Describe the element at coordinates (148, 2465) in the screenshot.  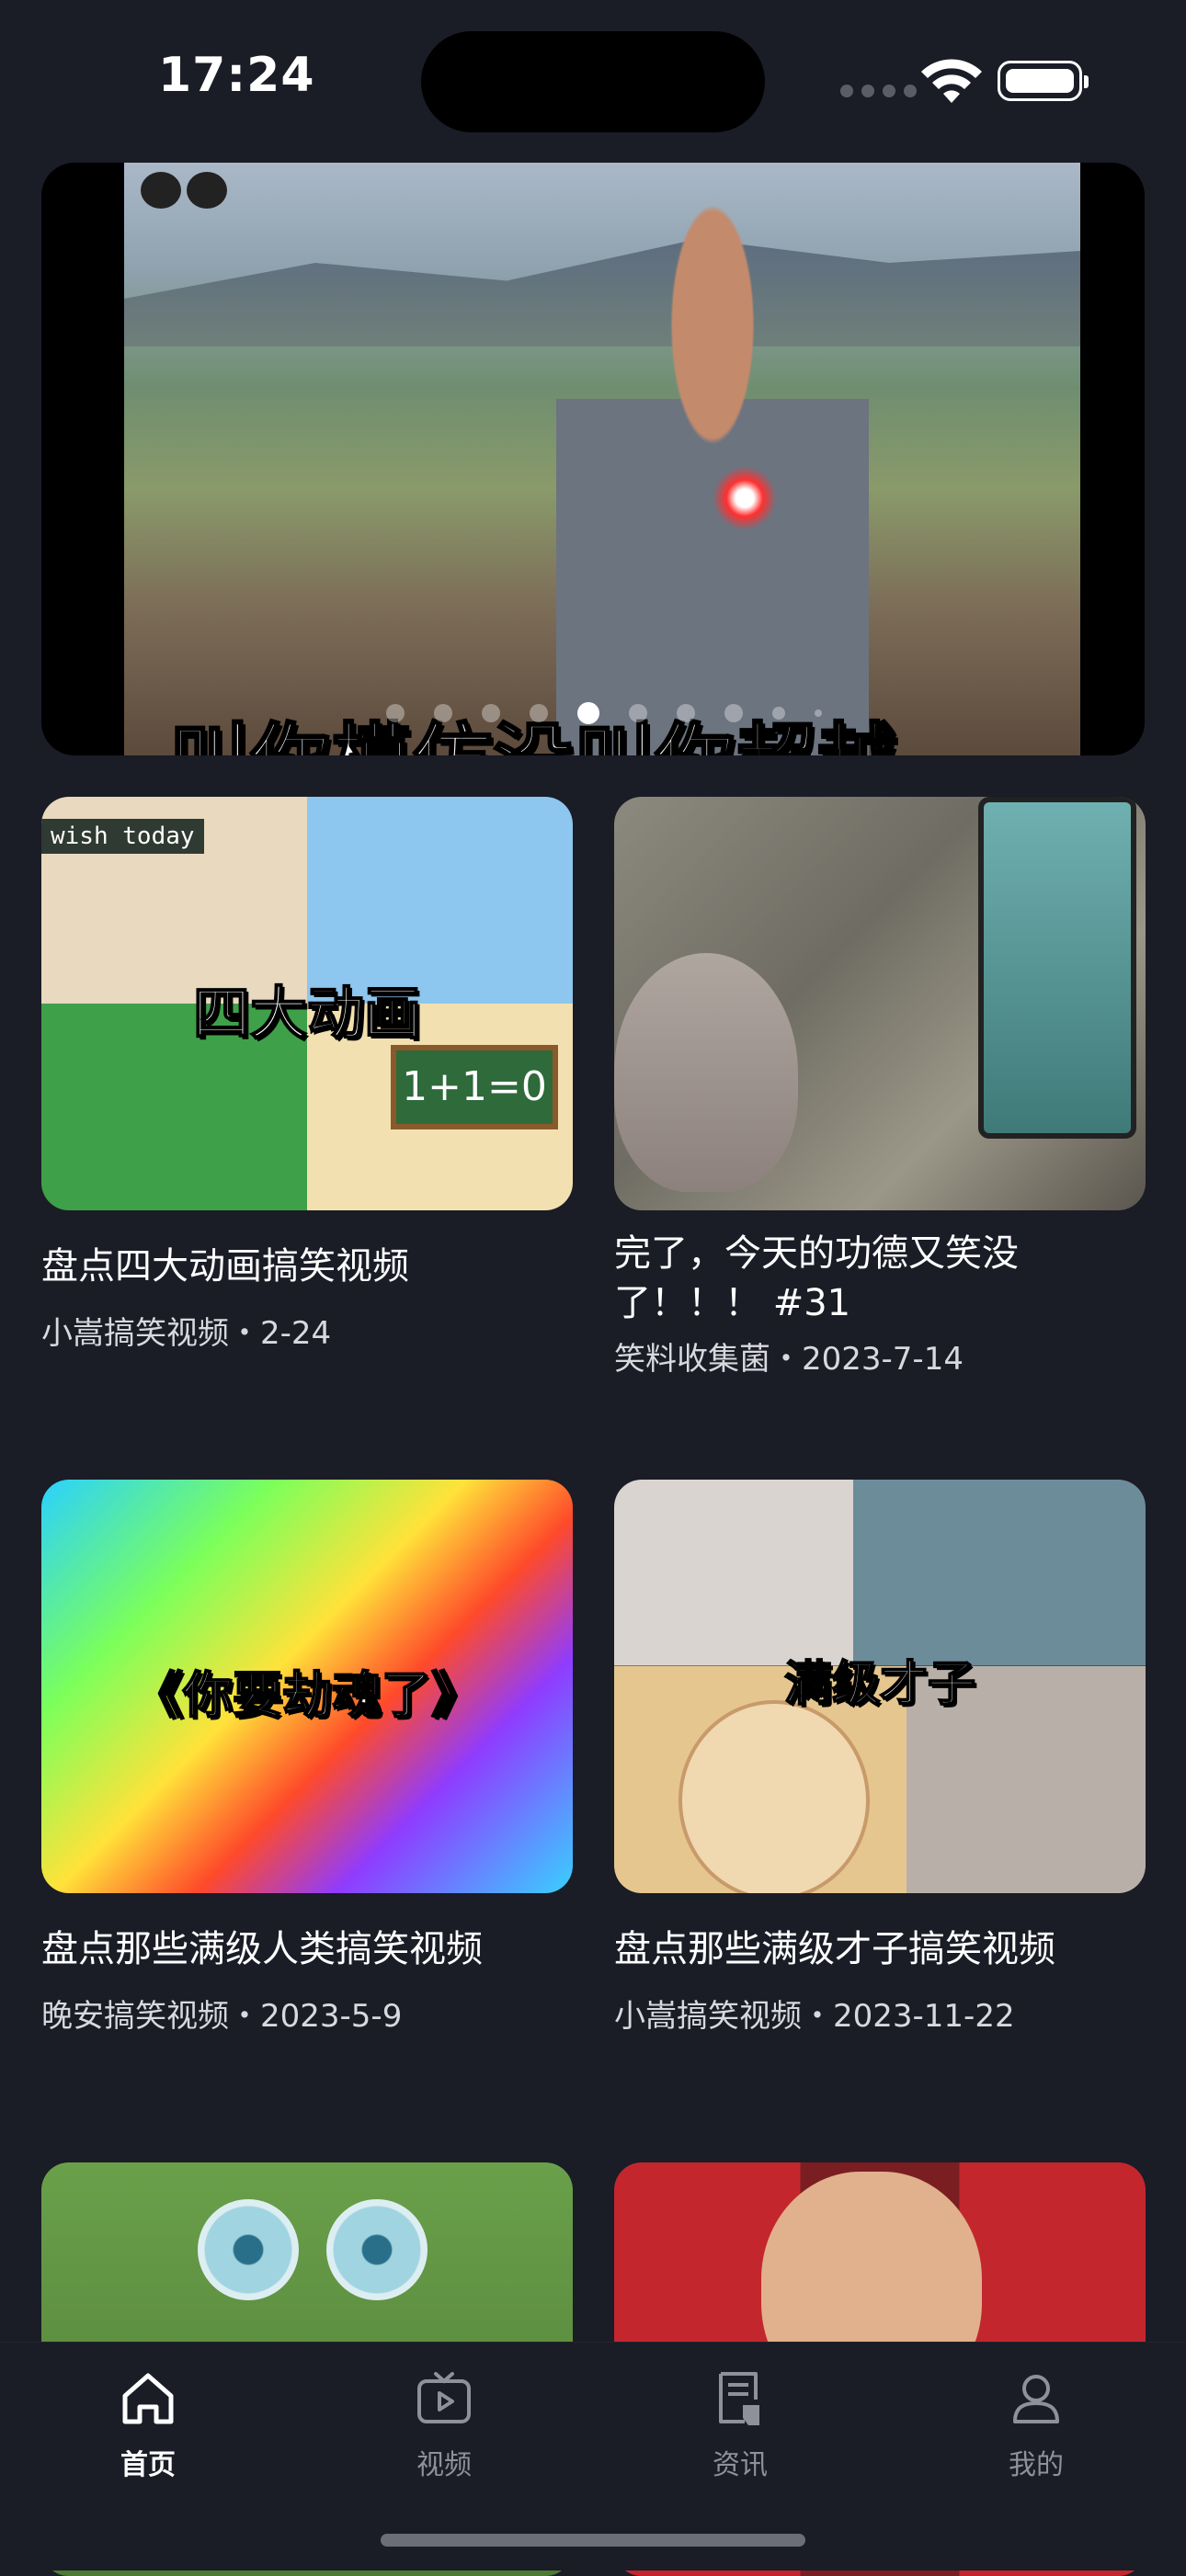
I see `tab-label: 首页` at that location.